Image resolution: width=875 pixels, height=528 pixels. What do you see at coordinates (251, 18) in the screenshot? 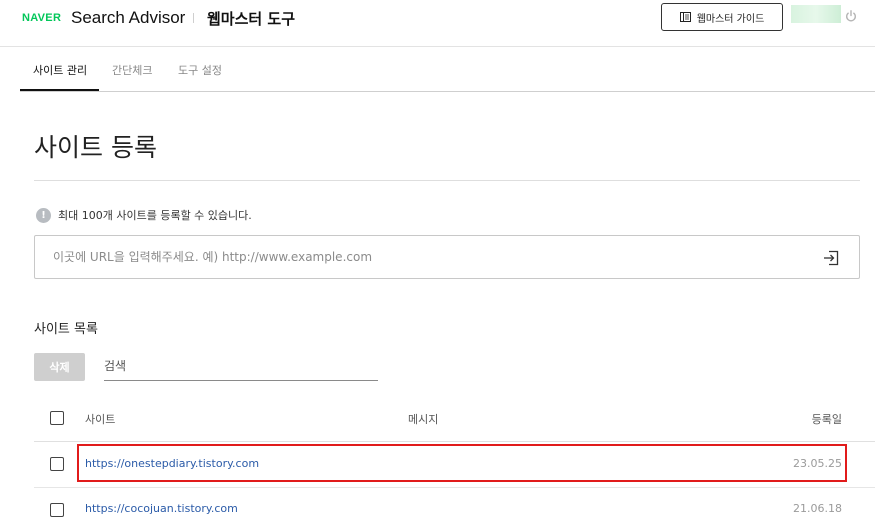
I see `tool-name: 웹마스터 도구` at bounding box center [251, 18].